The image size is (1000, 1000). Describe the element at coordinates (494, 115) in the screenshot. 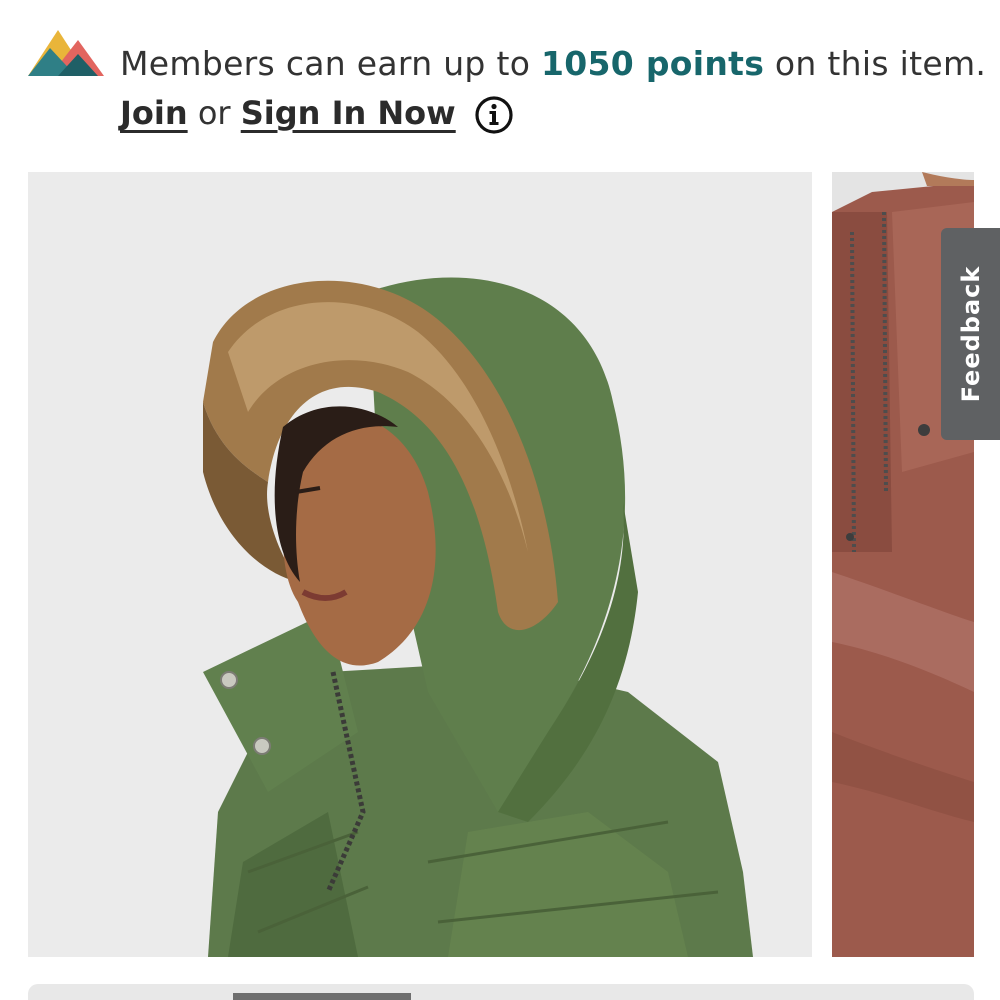

I see `info-circle-icon` at that location.